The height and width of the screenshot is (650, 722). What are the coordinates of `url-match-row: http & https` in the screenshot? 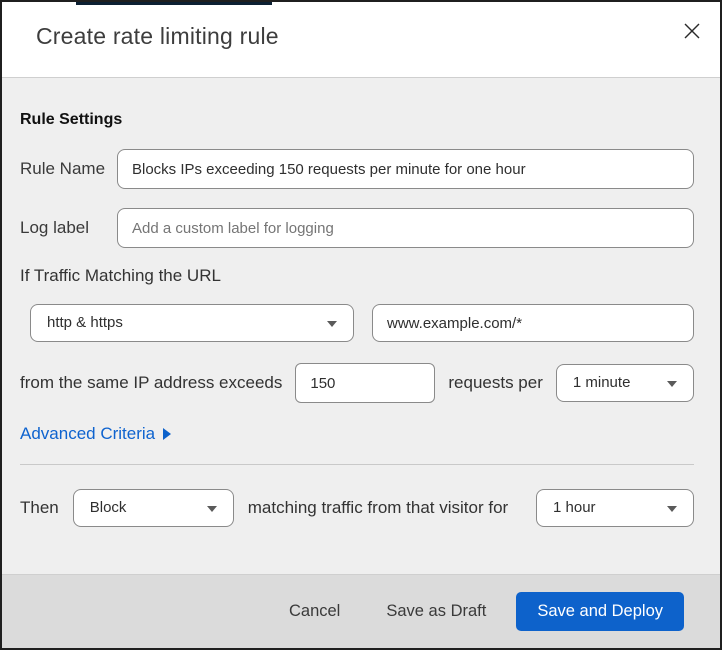 It's located at (362, 323).